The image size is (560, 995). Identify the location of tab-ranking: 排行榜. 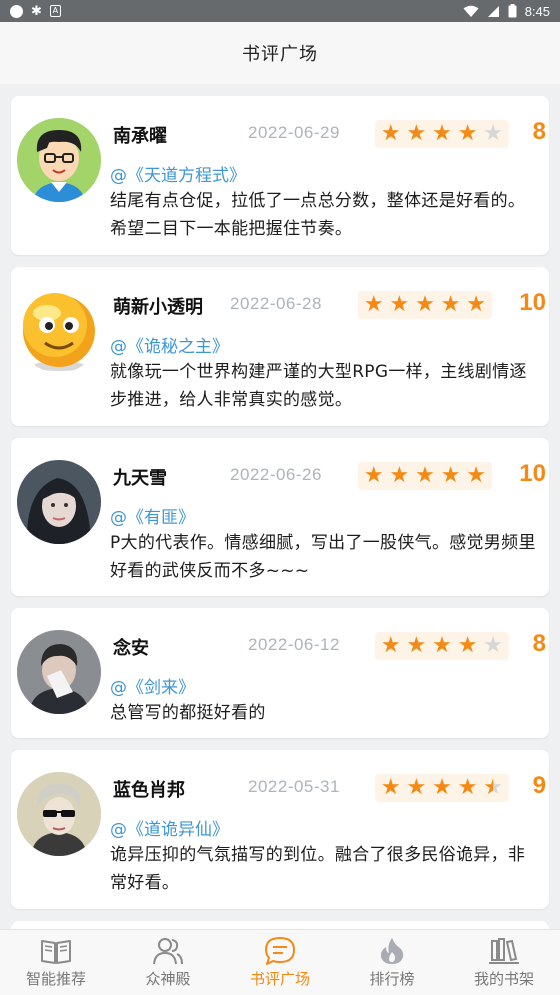
(392, 962).